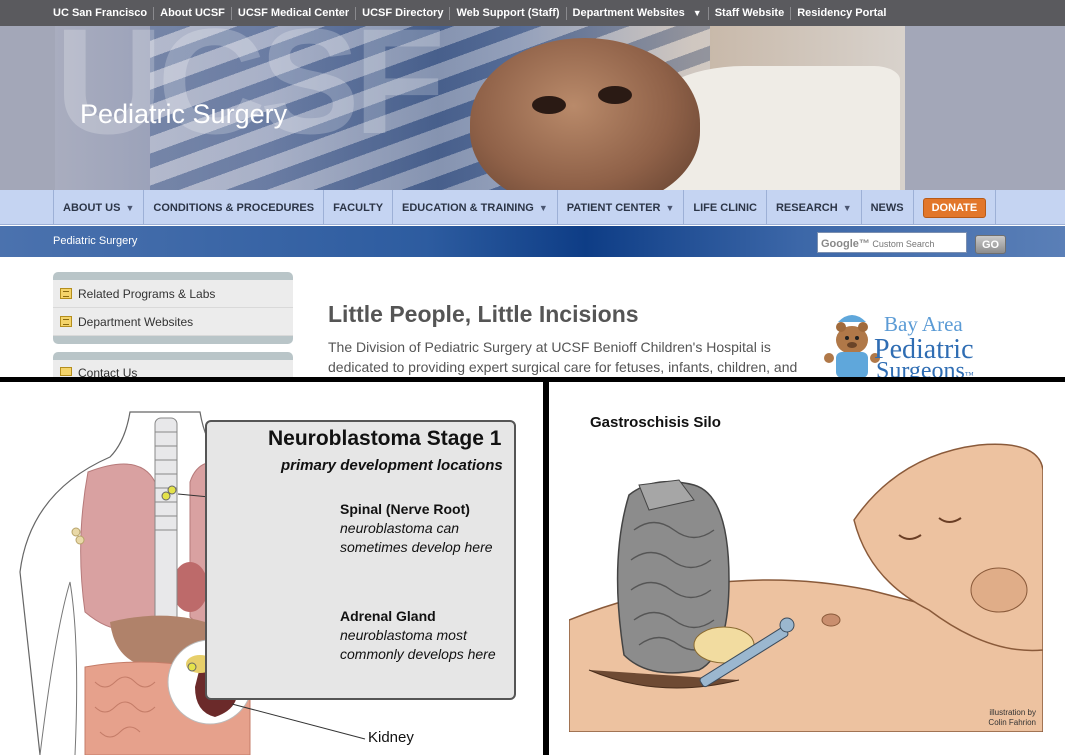  Describe the element at coordinates (405, 509) in the screenshot. I see `callout-spinal-heading: Spinal (Nerve Root)` at that location.